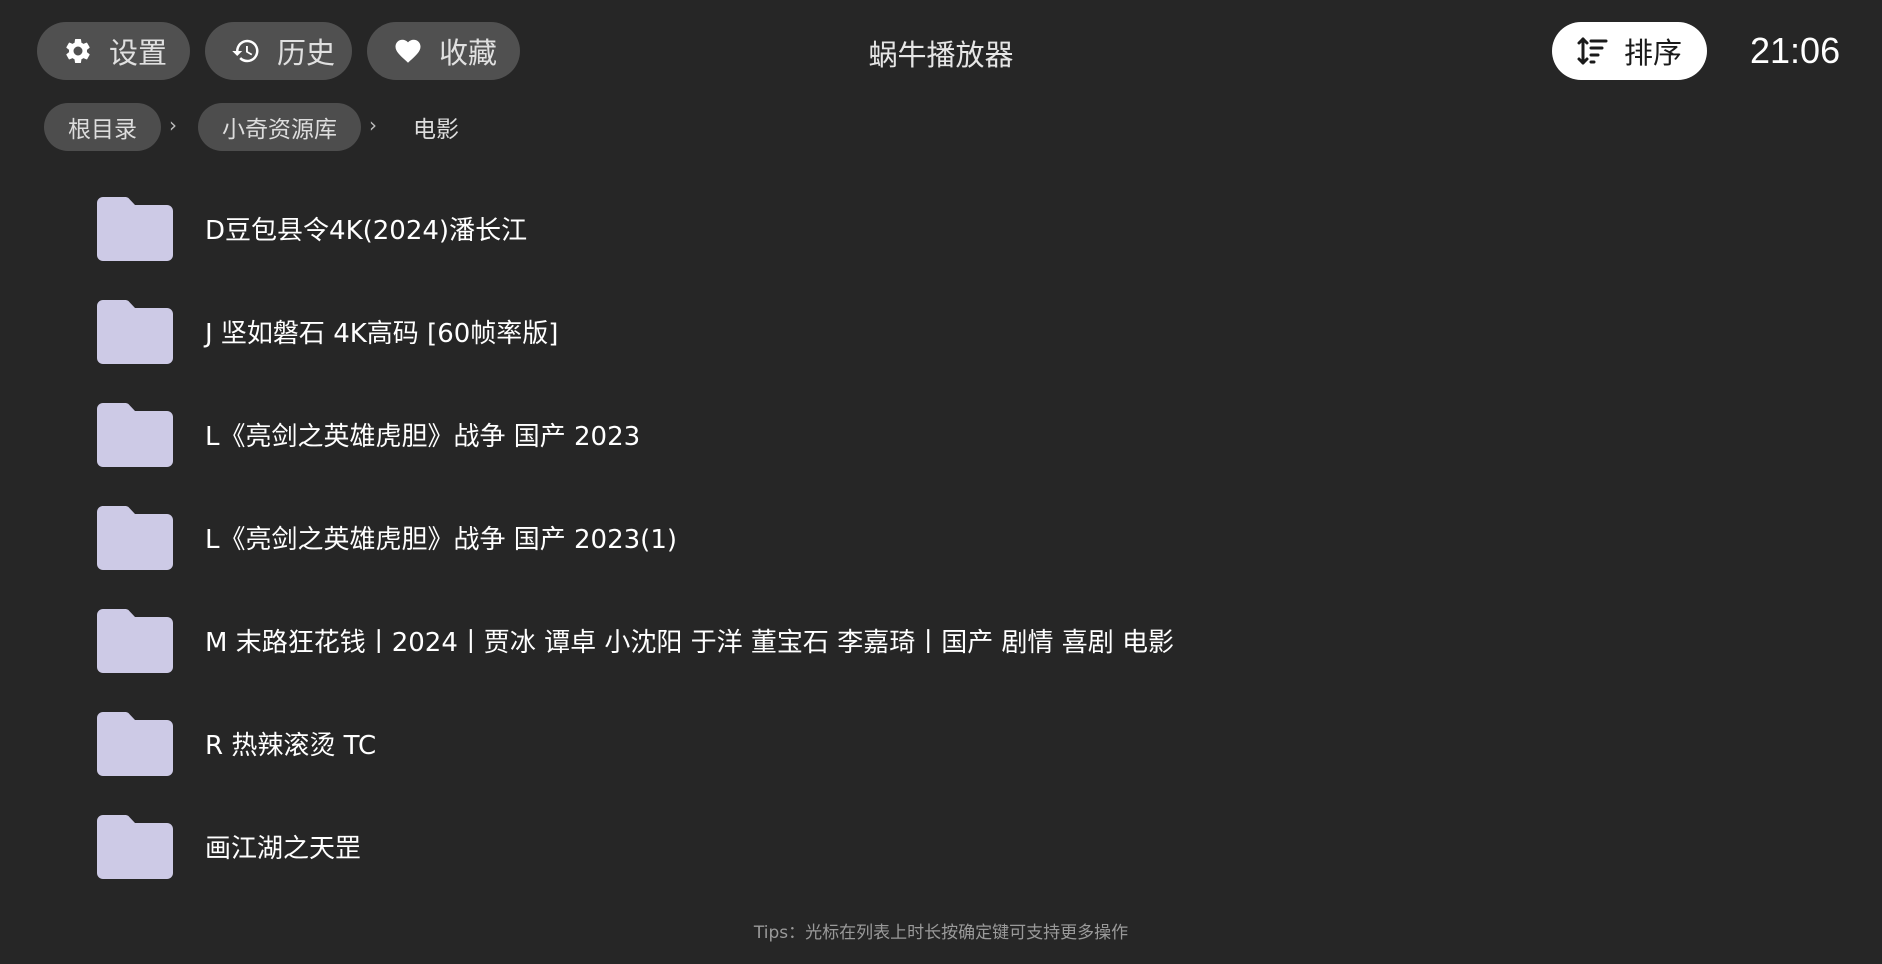 The width and height of the screenshot is (1882, 964). I want to click on breadcrumb-current: 电影, so click(436, 130).